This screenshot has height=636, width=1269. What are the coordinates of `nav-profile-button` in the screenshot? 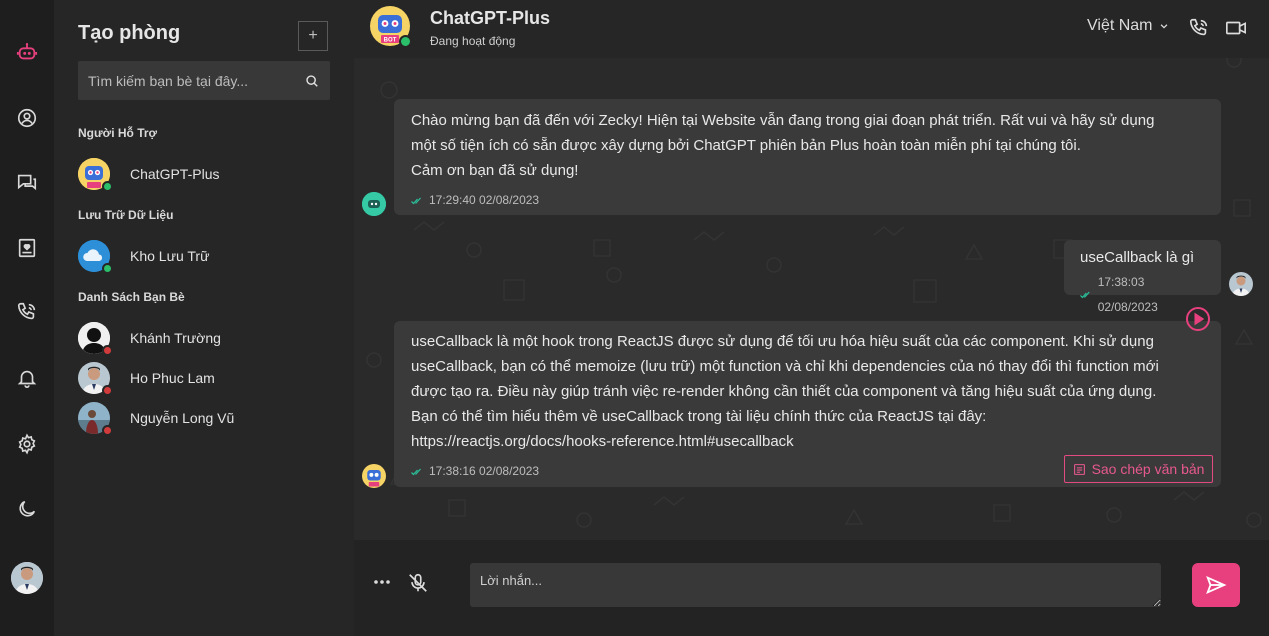 It's located at (27, 118).